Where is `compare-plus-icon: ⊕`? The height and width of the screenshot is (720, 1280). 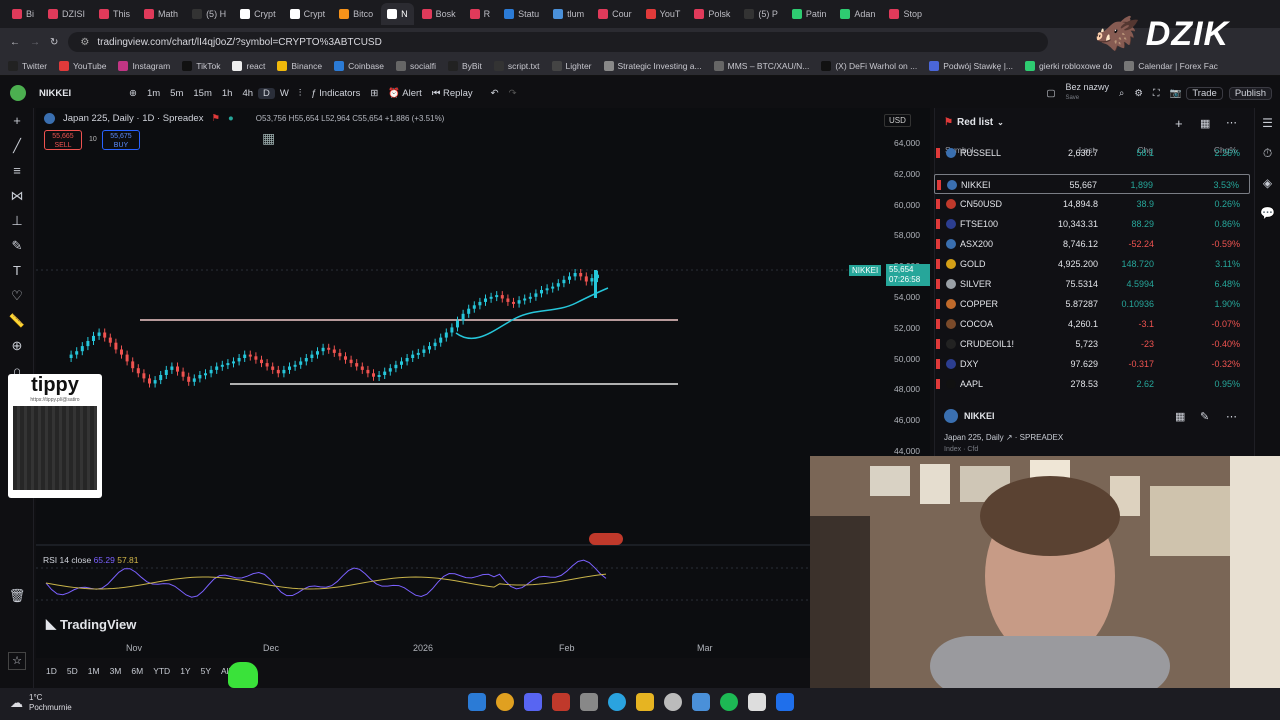 compare-plus-icon: ⊕ is located at coordinates (133, 93).